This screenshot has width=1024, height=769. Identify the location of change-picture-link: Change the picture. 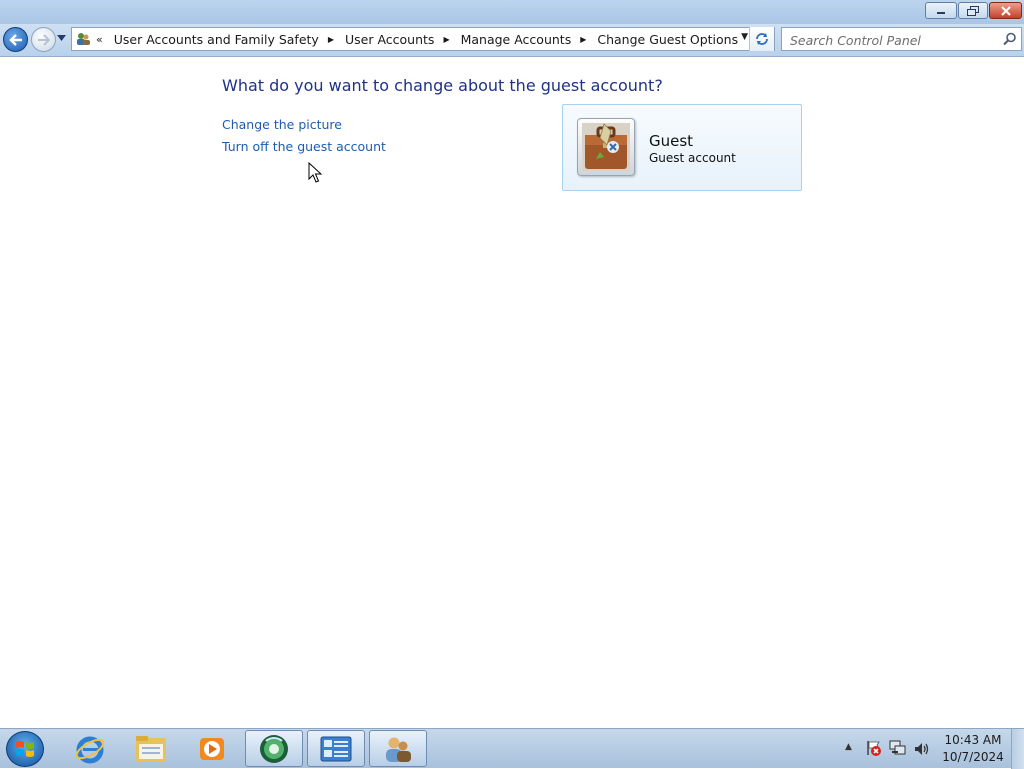
(282, 124).